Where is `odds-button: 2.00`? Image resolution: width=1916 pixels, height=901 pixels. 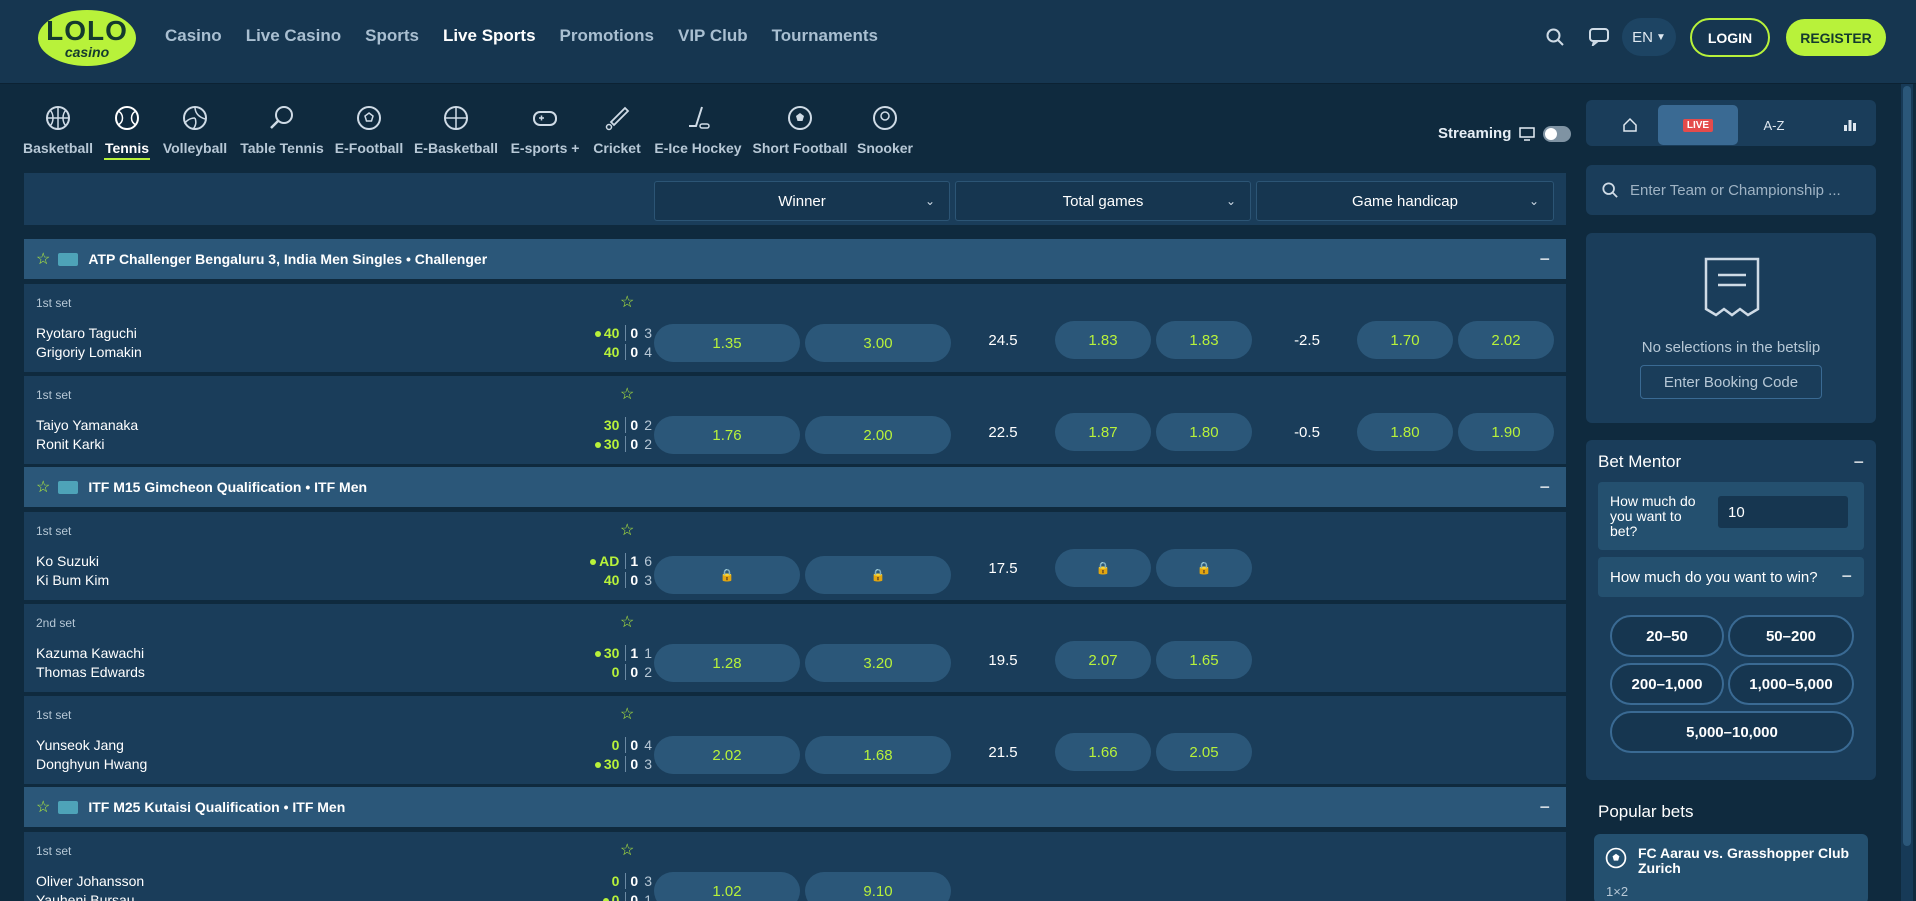 odds-button: 2.00 is located at coordinates (878, 435).